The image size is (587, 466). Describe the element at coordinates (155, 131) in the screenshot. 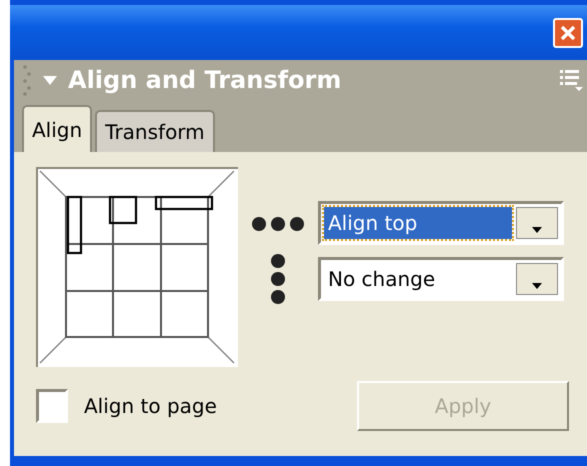

I see `tab: Transform` at that location.